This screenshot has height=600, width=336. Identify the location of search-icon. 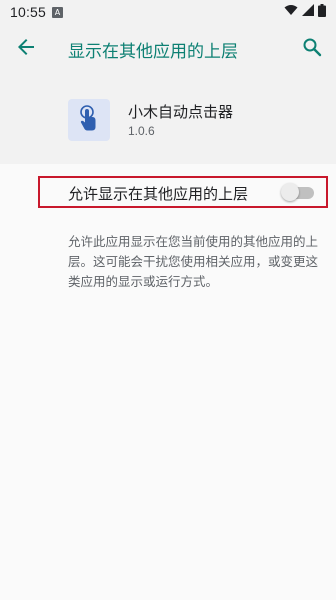
(312, 49).